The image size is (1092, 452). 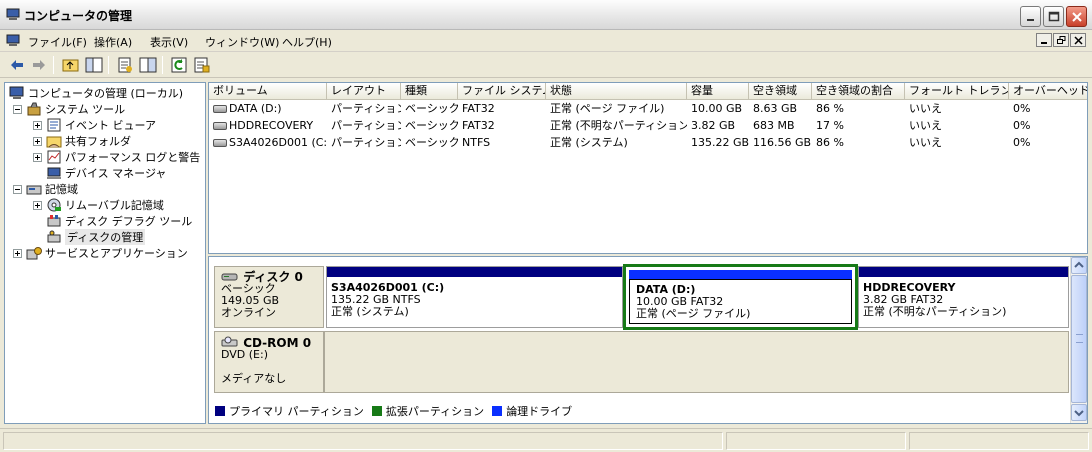 What do you see at coordinates (96, 93) in the screenshot?
I see `tree-item-root: コンピュータの管理 (ローカル)` at bounding box center [96, 93].